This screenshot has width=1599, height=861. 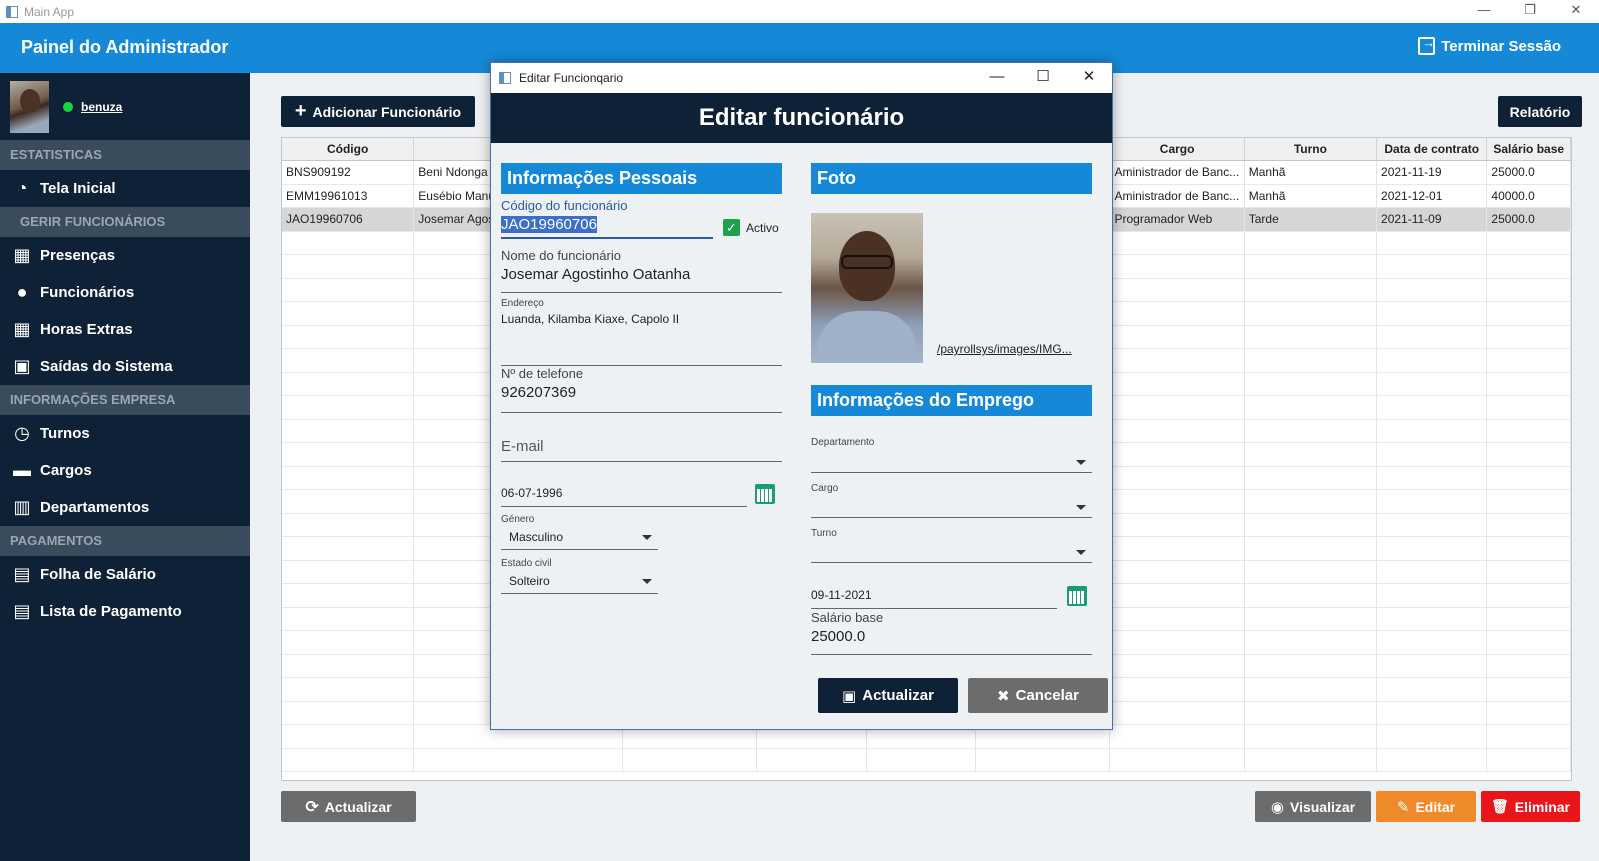 What do you see at coordinates (78, 188) in the screenshot?
I see `sidebar-item-label: Tela Inicial` at bounding box center [78, 188].